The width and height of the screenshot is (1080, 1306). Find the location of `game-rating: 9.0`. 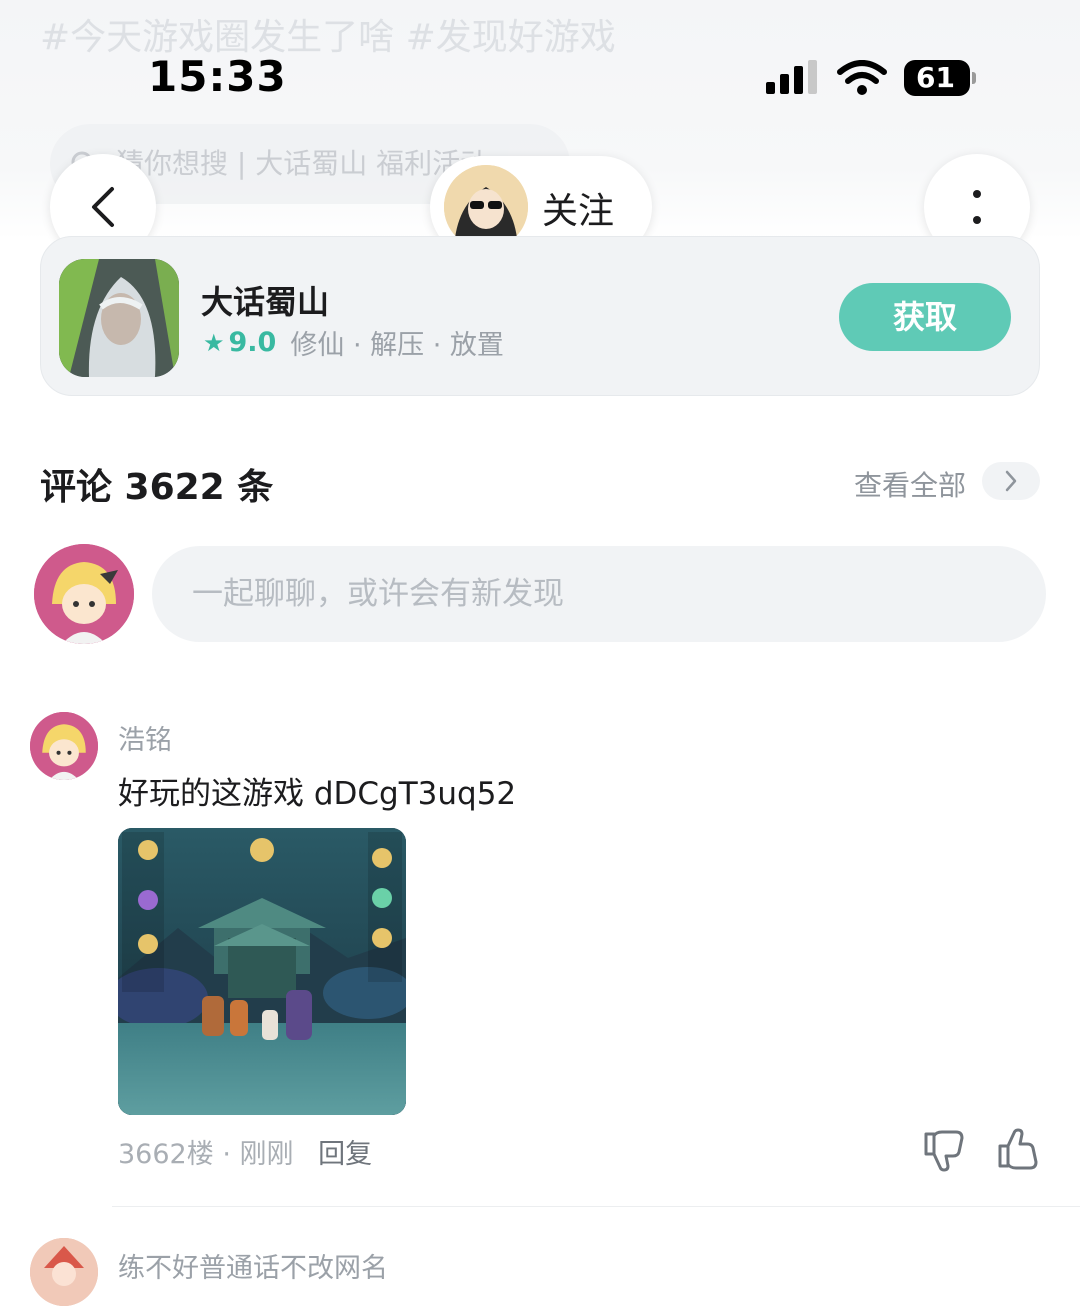

game-rating: 9.0 is located at coordinates (252, 342).